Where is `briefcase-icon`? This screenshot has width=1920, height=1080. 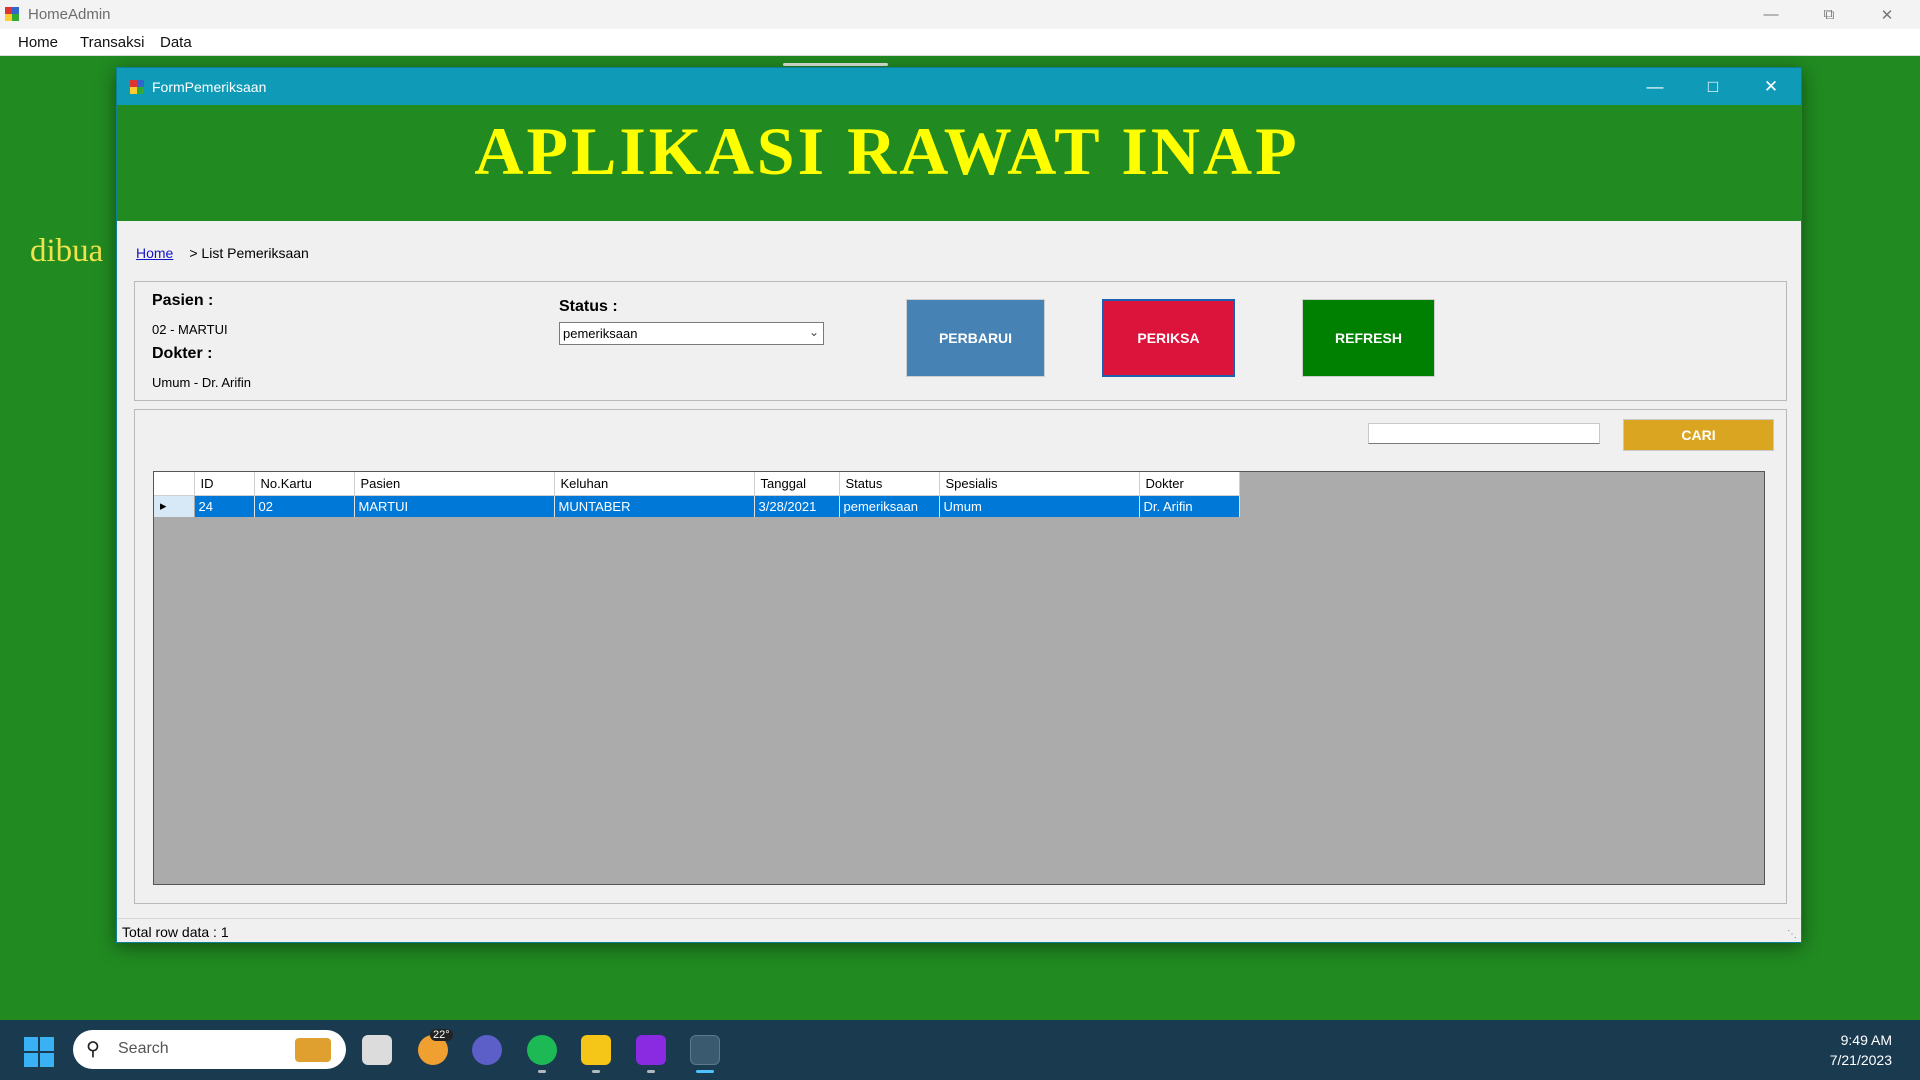
briefcase-icon is located at coordinates (313, 1050).